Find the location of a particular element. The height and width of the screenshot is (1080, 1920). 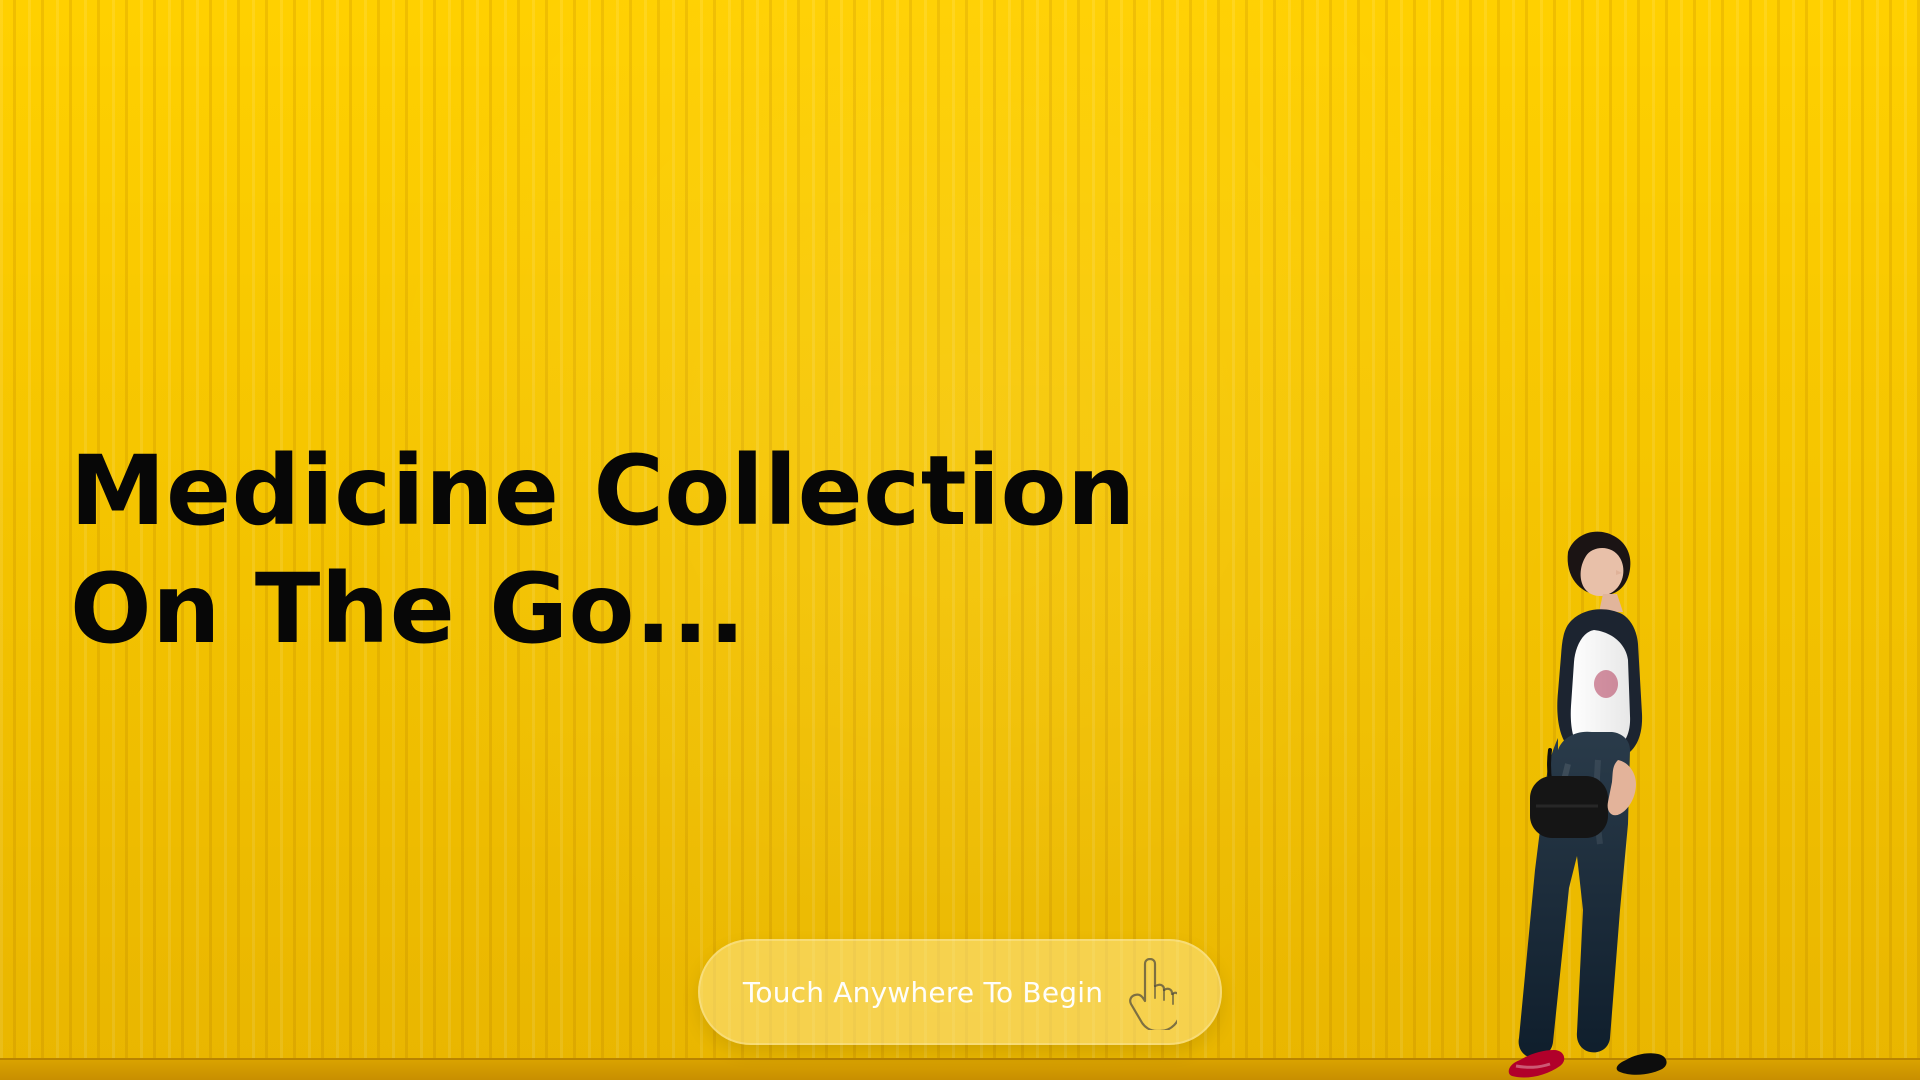

ground-strip is located at coordinates (960, 1069).